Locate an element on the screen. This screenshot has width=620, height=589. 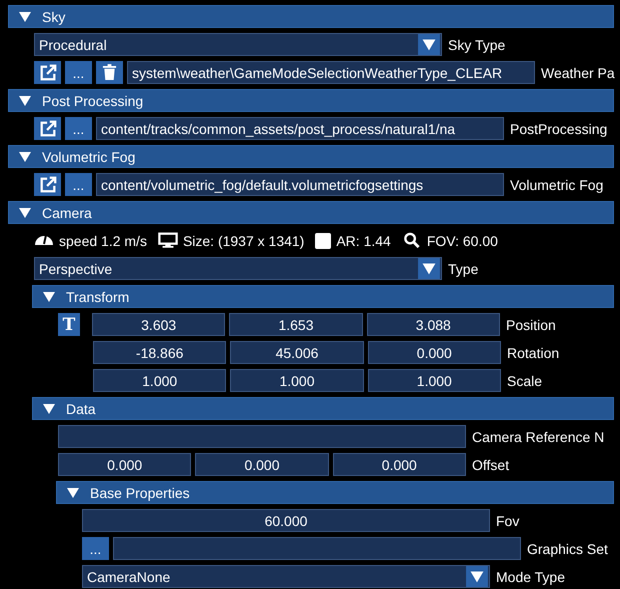
section-title: Post Processing is located at coordinates (93, 100).